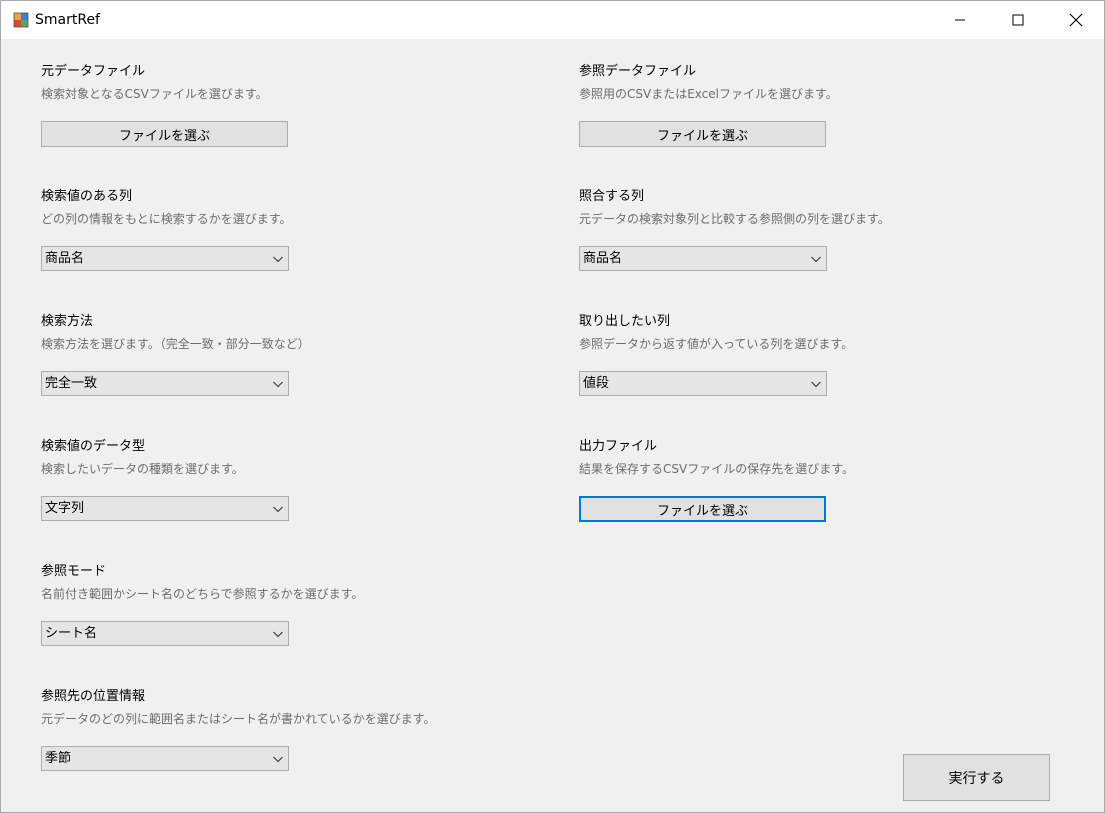 The width and height of the screenshot is (1105, 813). What do you see at coordinates (596, 383) in the screenshot?
I see `extract-column-value: 値段` at bounding box center [596, 383].